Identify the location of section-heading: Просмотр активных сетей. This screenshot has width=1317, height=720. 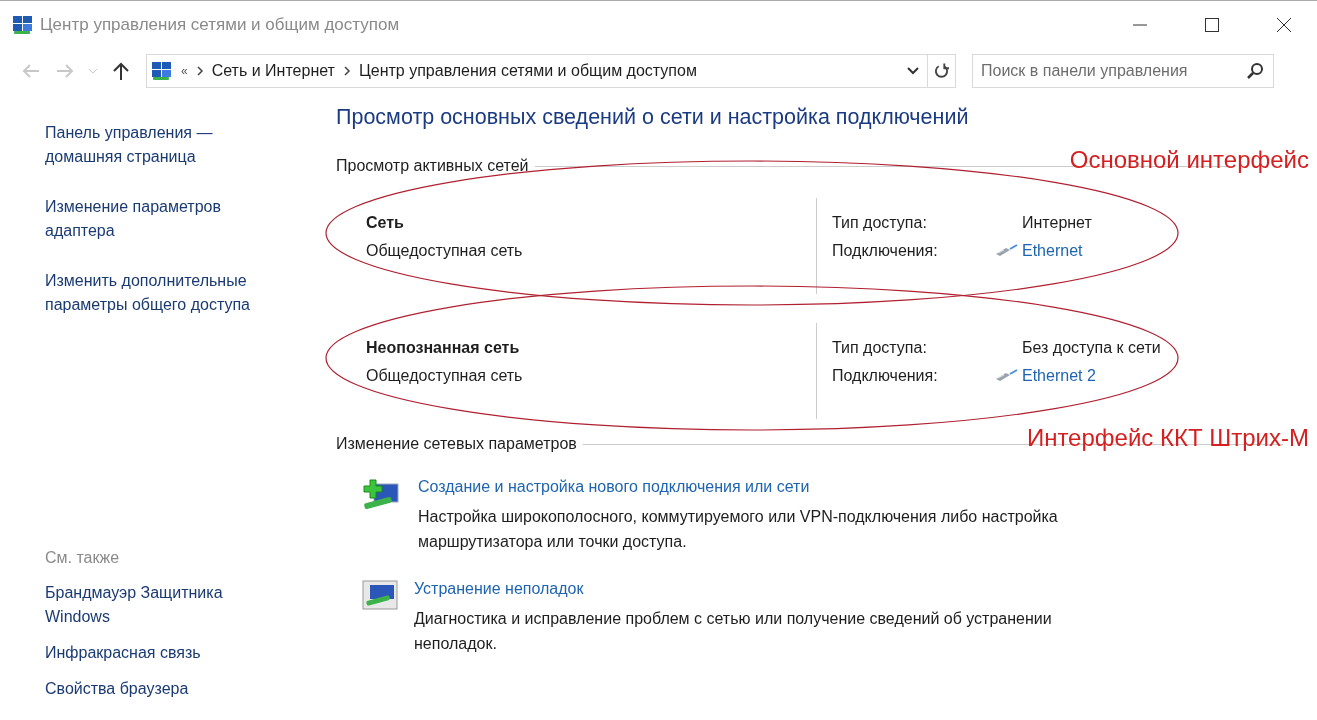
(432, 166).